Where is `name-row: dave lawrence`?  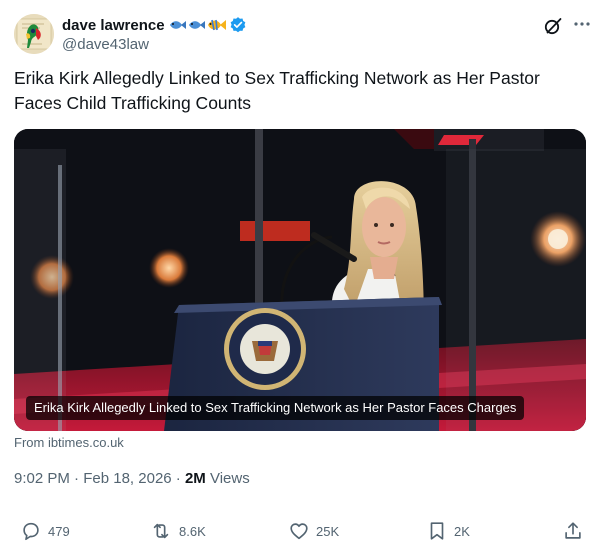 name-row: dave lawrence is located at coordinates (154, 25).